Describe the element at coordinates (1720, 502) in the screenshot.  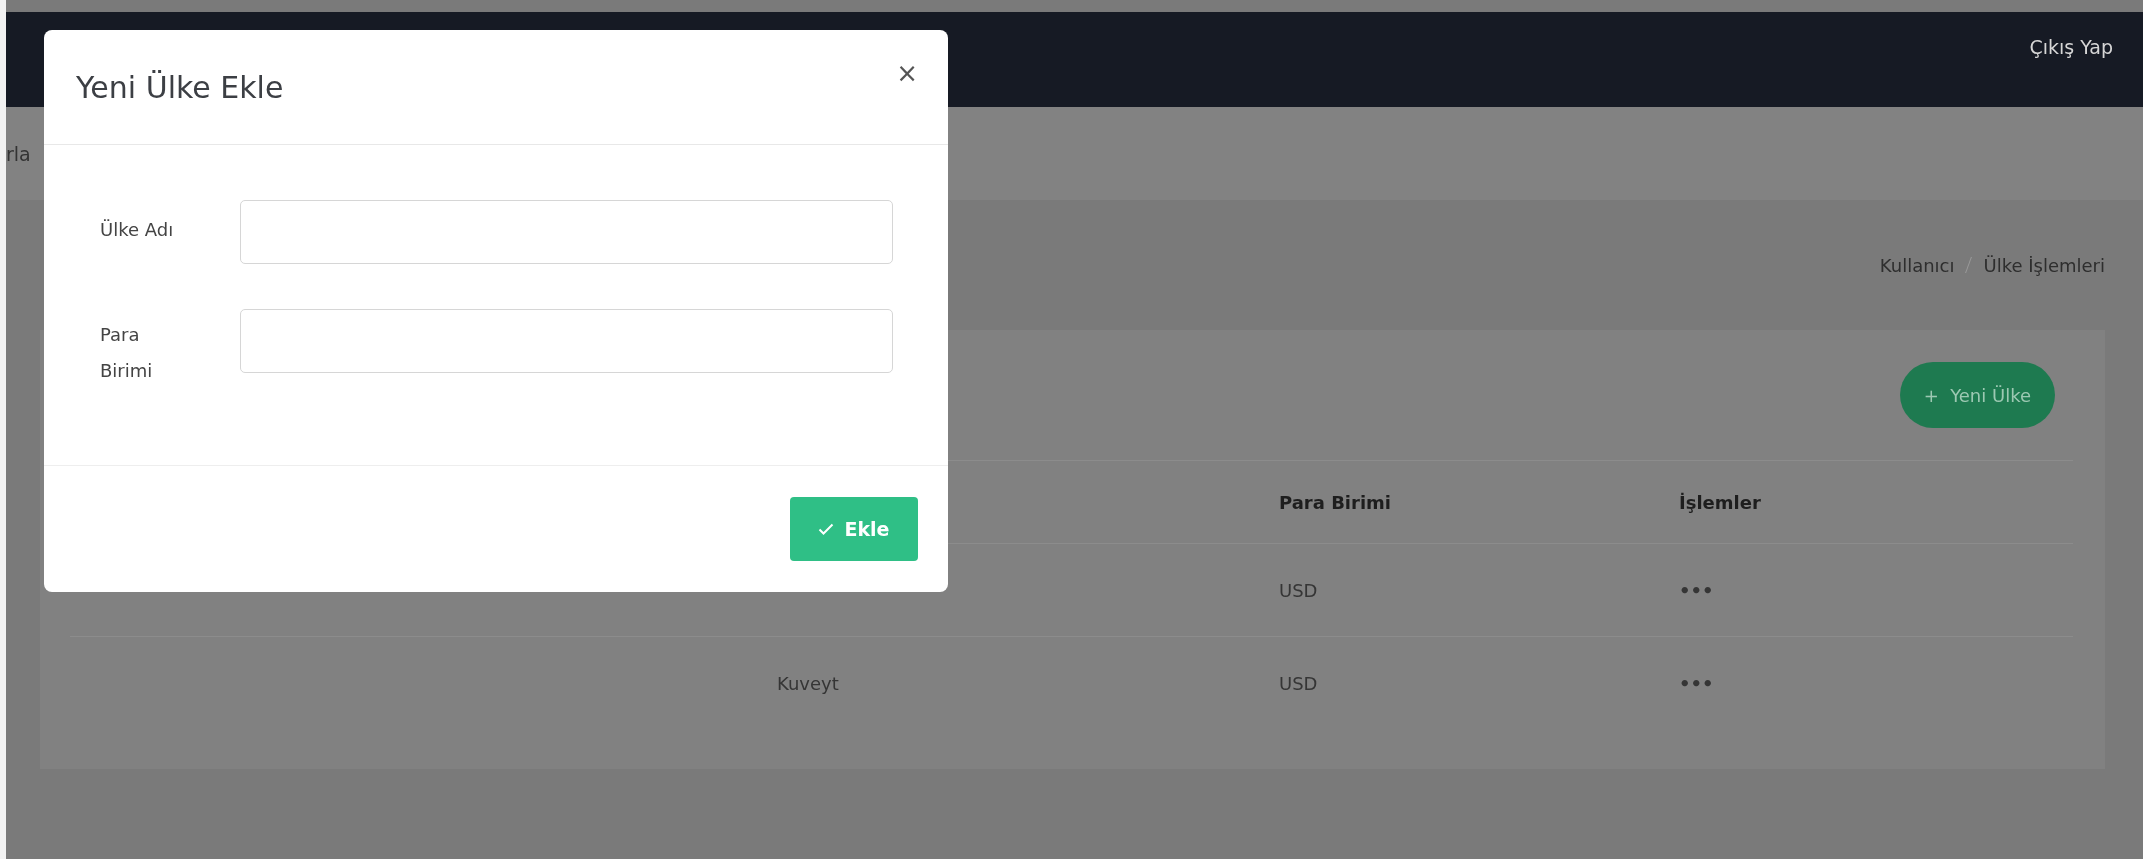
I see `column-header: İşlemler` at that location.